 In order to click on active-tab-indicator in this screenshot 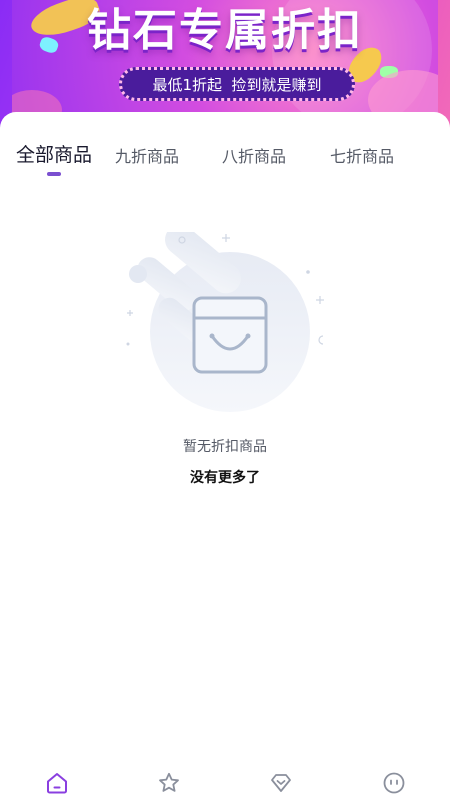, I will do `click(54, 174)`.